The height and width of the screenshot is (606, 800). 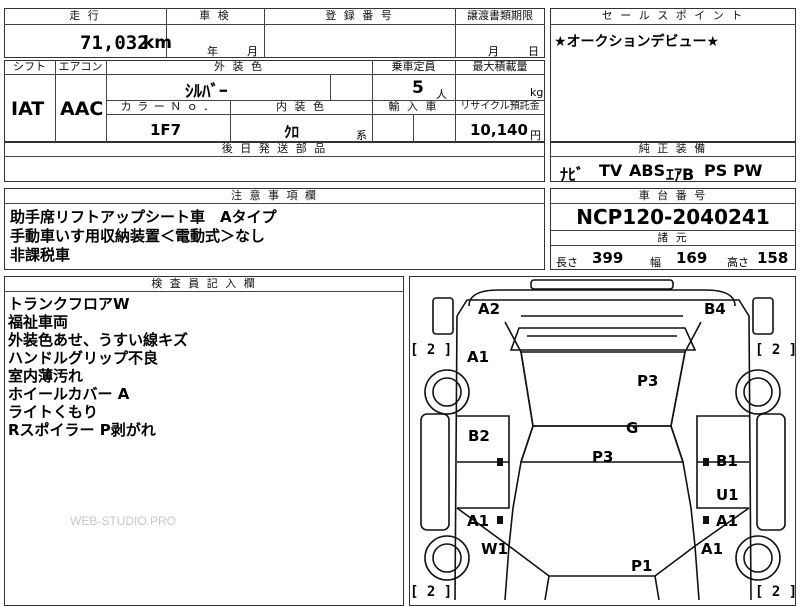 What do you see at coordinates (69, 304) in the screenshot?
I see `inspector-line: トランクフロアW` at bounding box center [69, 304].